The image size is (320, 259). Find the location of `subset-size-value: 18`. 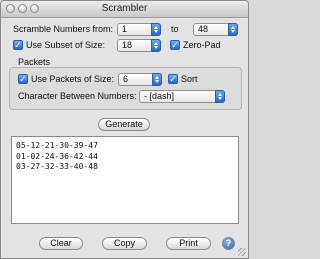

subset-size-value: 18 is located at coordinates (127, 45).